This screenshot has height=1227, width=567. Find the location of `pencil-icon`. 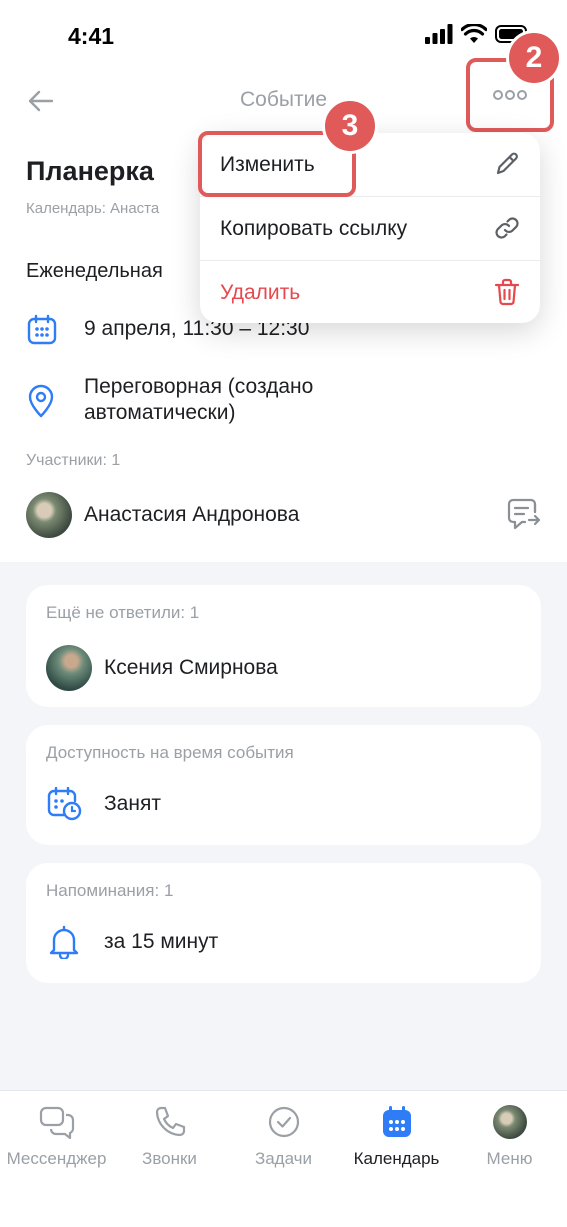

pencil-icon is located at coordinates (507, 163).